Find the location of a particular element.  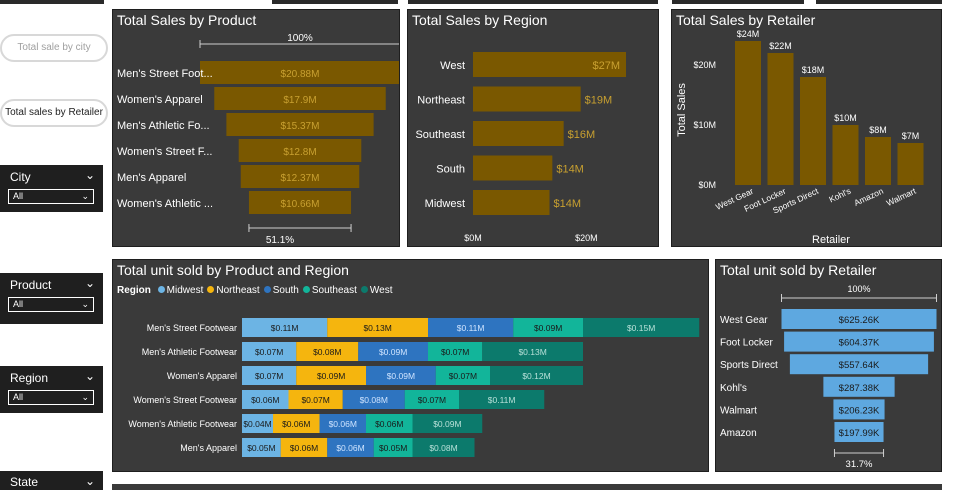

retailer-axis-tick: $20M is located at coordinates (704, 65).